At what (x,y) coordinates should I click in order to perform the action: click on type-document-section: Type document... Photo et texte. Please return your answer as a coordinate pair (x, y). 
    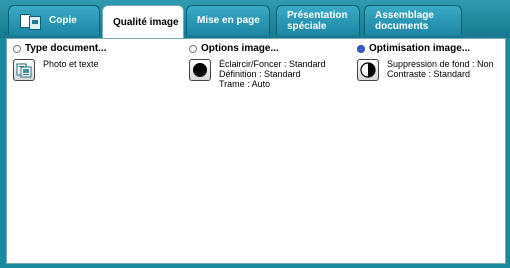
    Looking at the image, I should click on (98, 62).